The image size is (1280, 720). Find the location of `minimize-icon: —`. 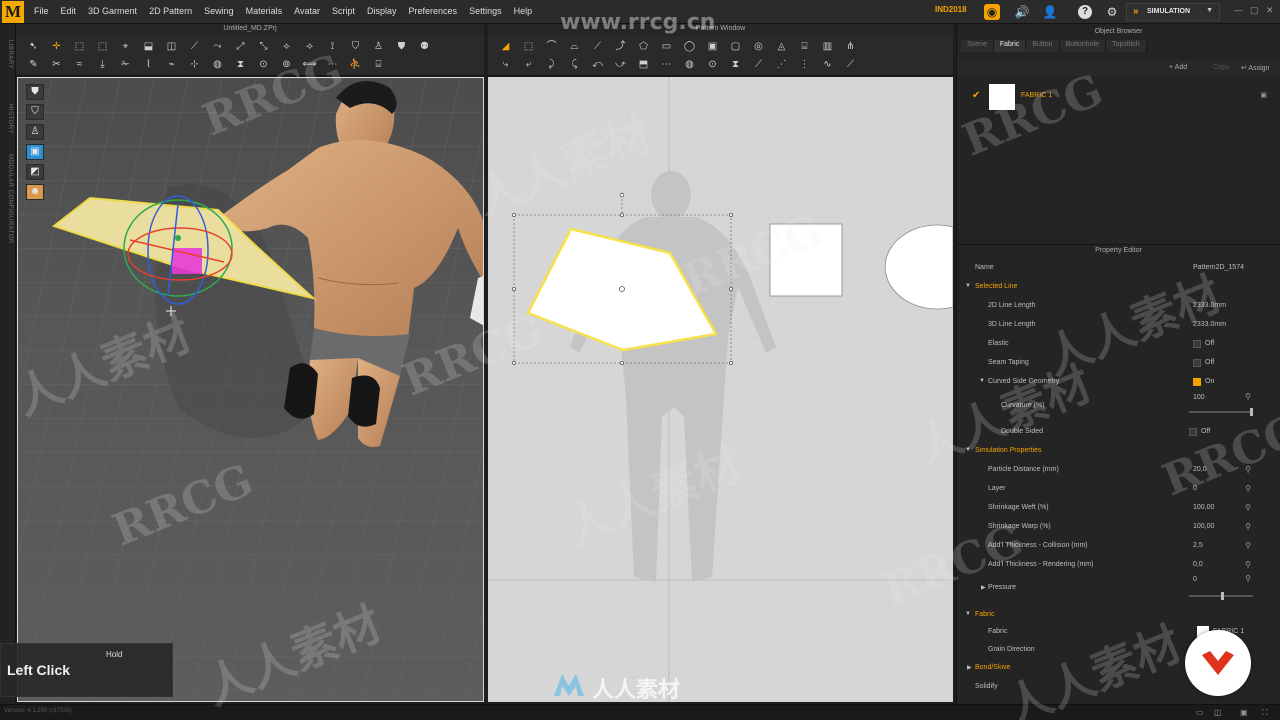

minimize-icon: — is located at coordinates (1238, 10).